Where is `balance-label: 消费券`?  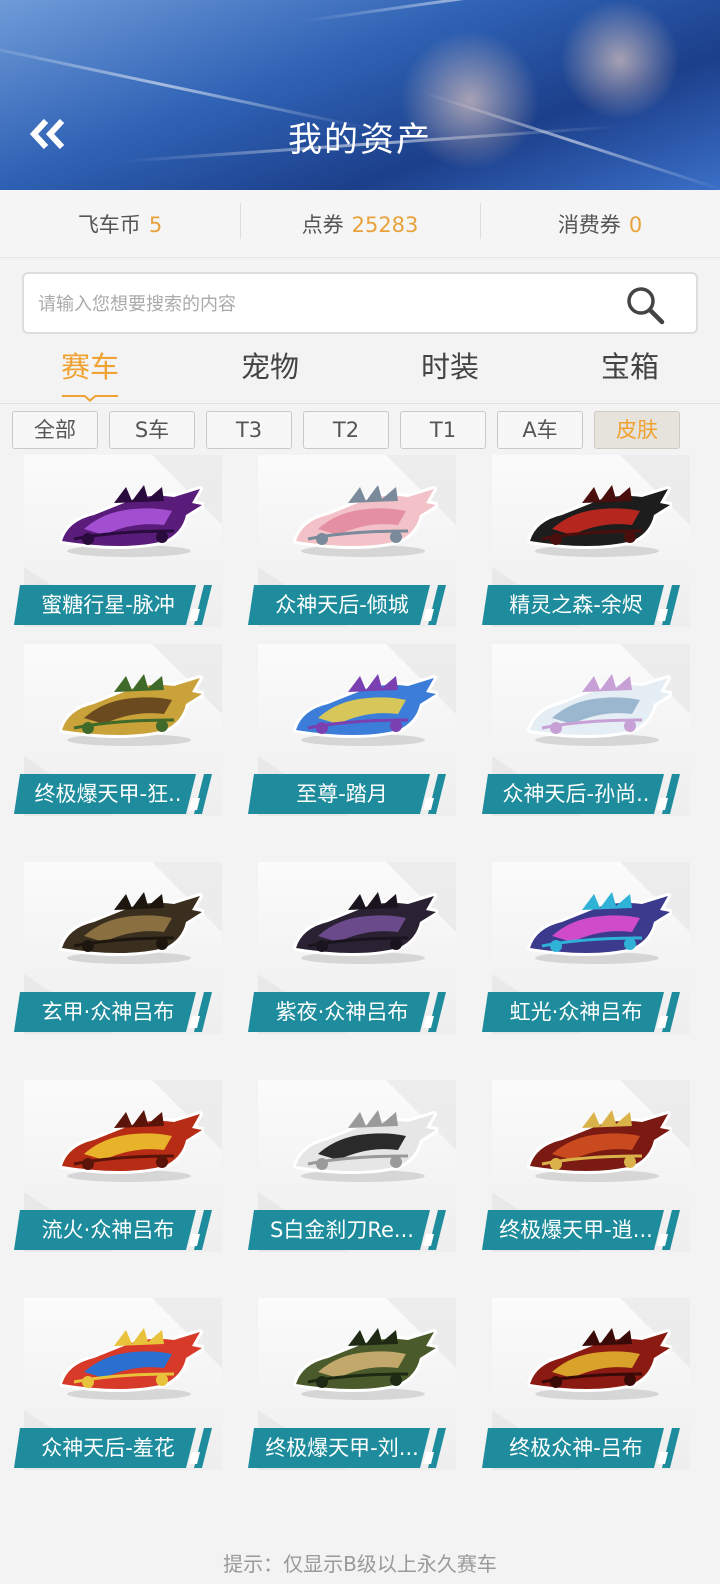
balance-label: 消费券 is located at coordinates (589, 224).